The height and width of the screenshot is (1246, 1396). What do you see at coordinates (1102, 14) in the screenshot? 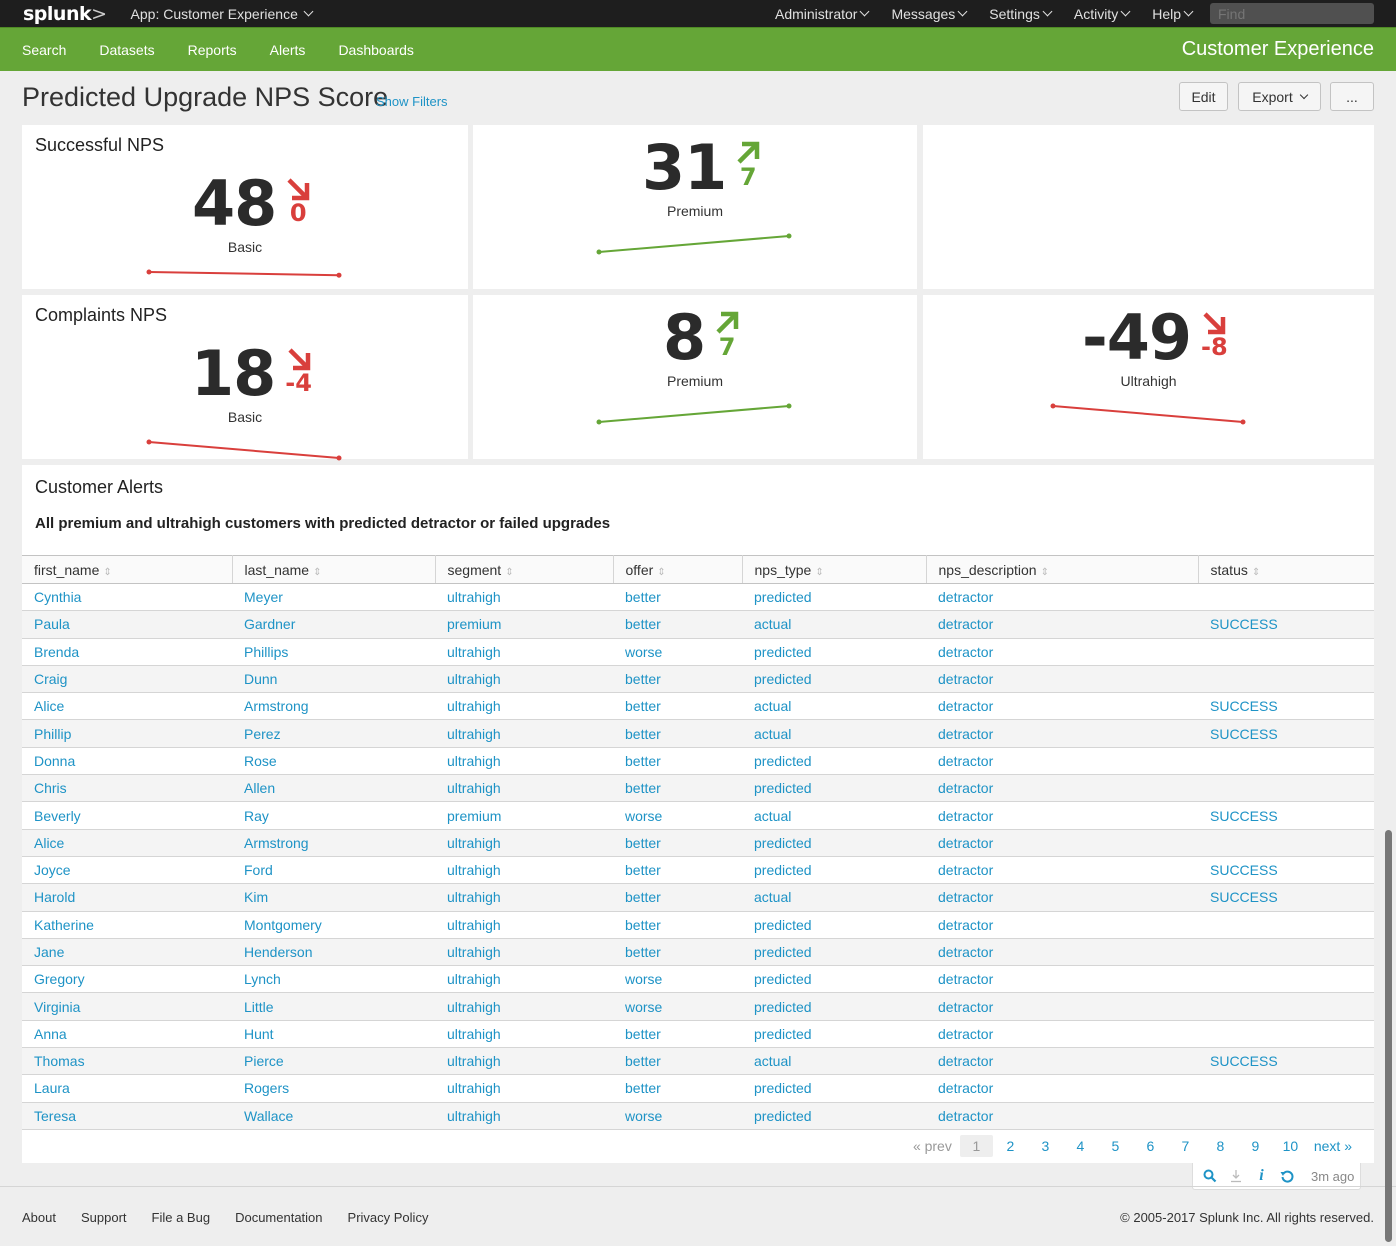
I see `menu-activity: Activity` at bounding box center [1102, 14].